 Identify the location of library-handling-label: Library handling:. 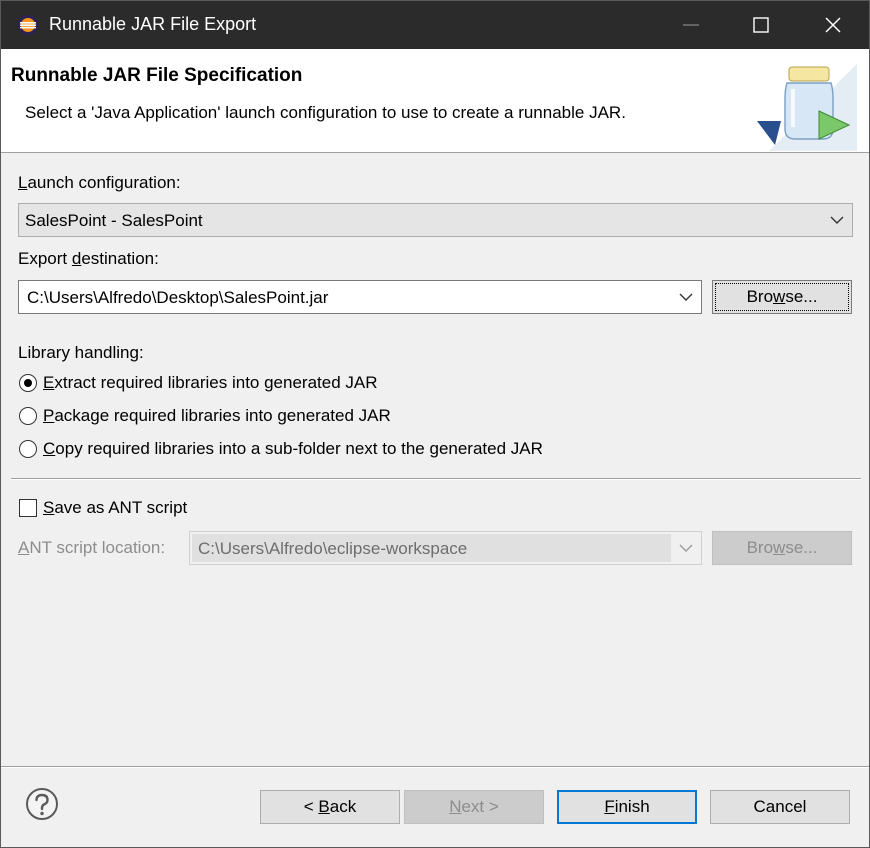
(81, 352).